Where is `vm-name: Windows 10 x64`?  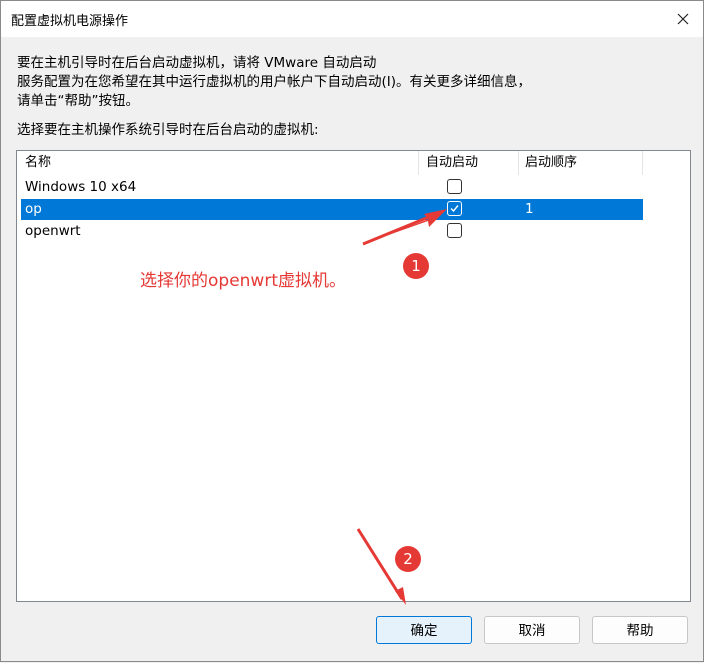 vm-name: Windows 10 x64 is located at coordinates (81, 187).